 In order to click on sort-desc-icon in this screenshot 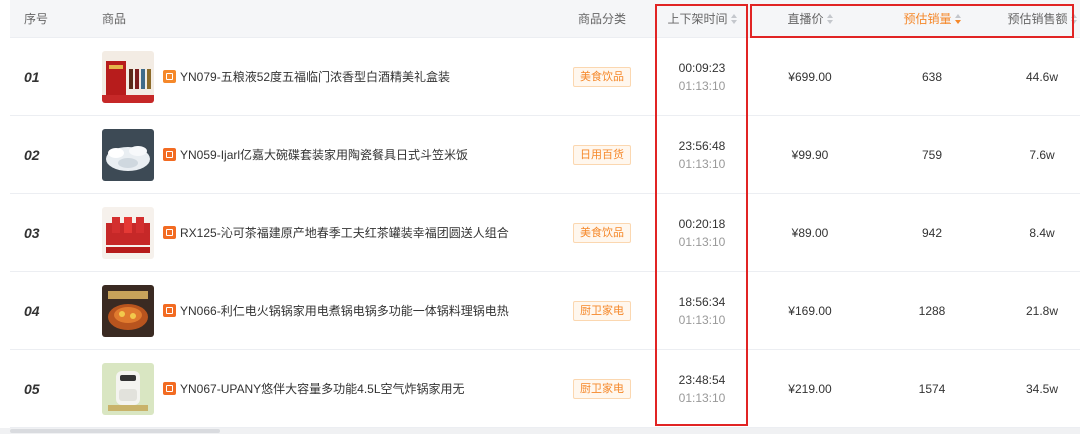, I will do `click(957, 19)`.